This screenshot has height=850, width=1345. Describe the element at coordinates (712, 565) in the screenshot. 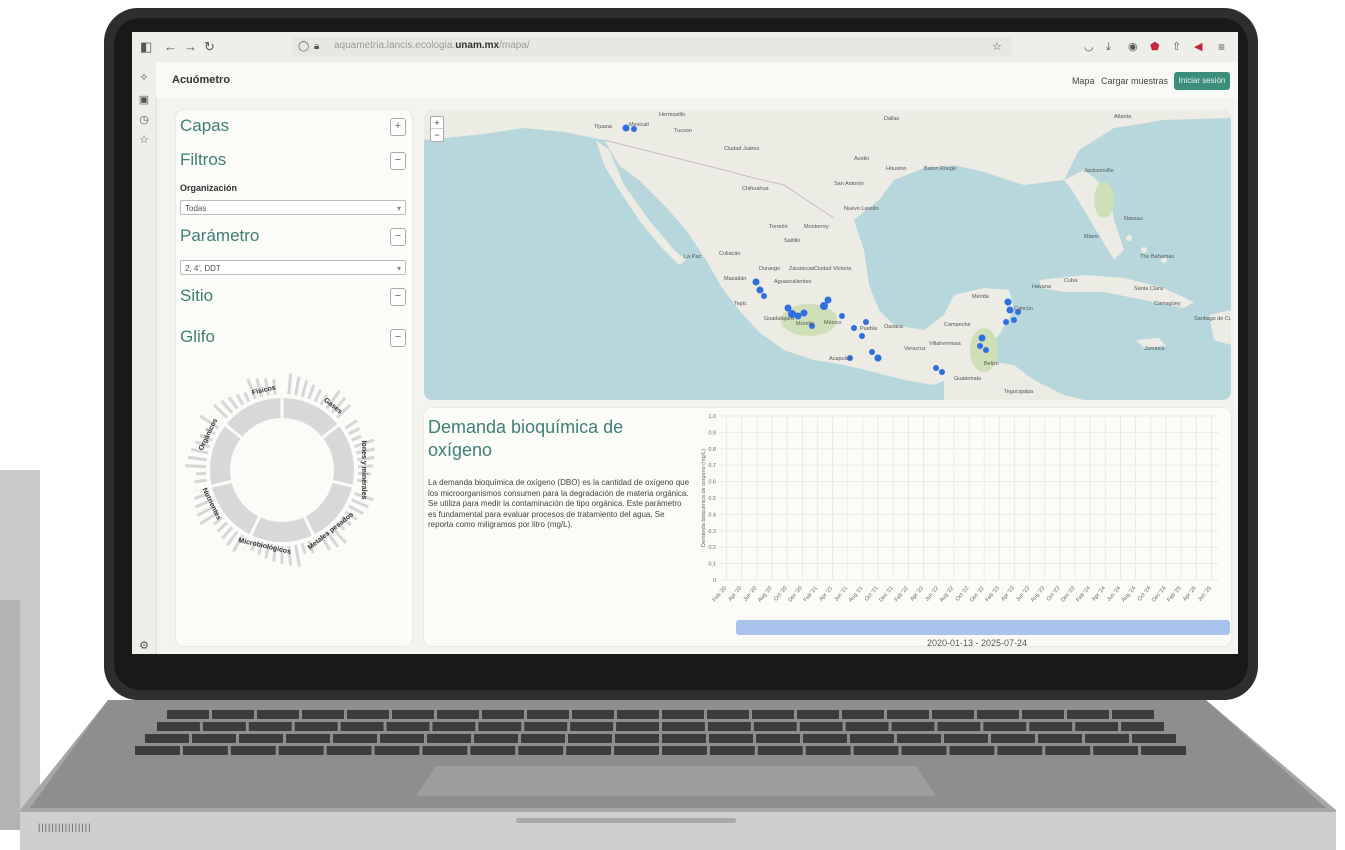

I see `chart-ytick-label: 0.1` at that location.